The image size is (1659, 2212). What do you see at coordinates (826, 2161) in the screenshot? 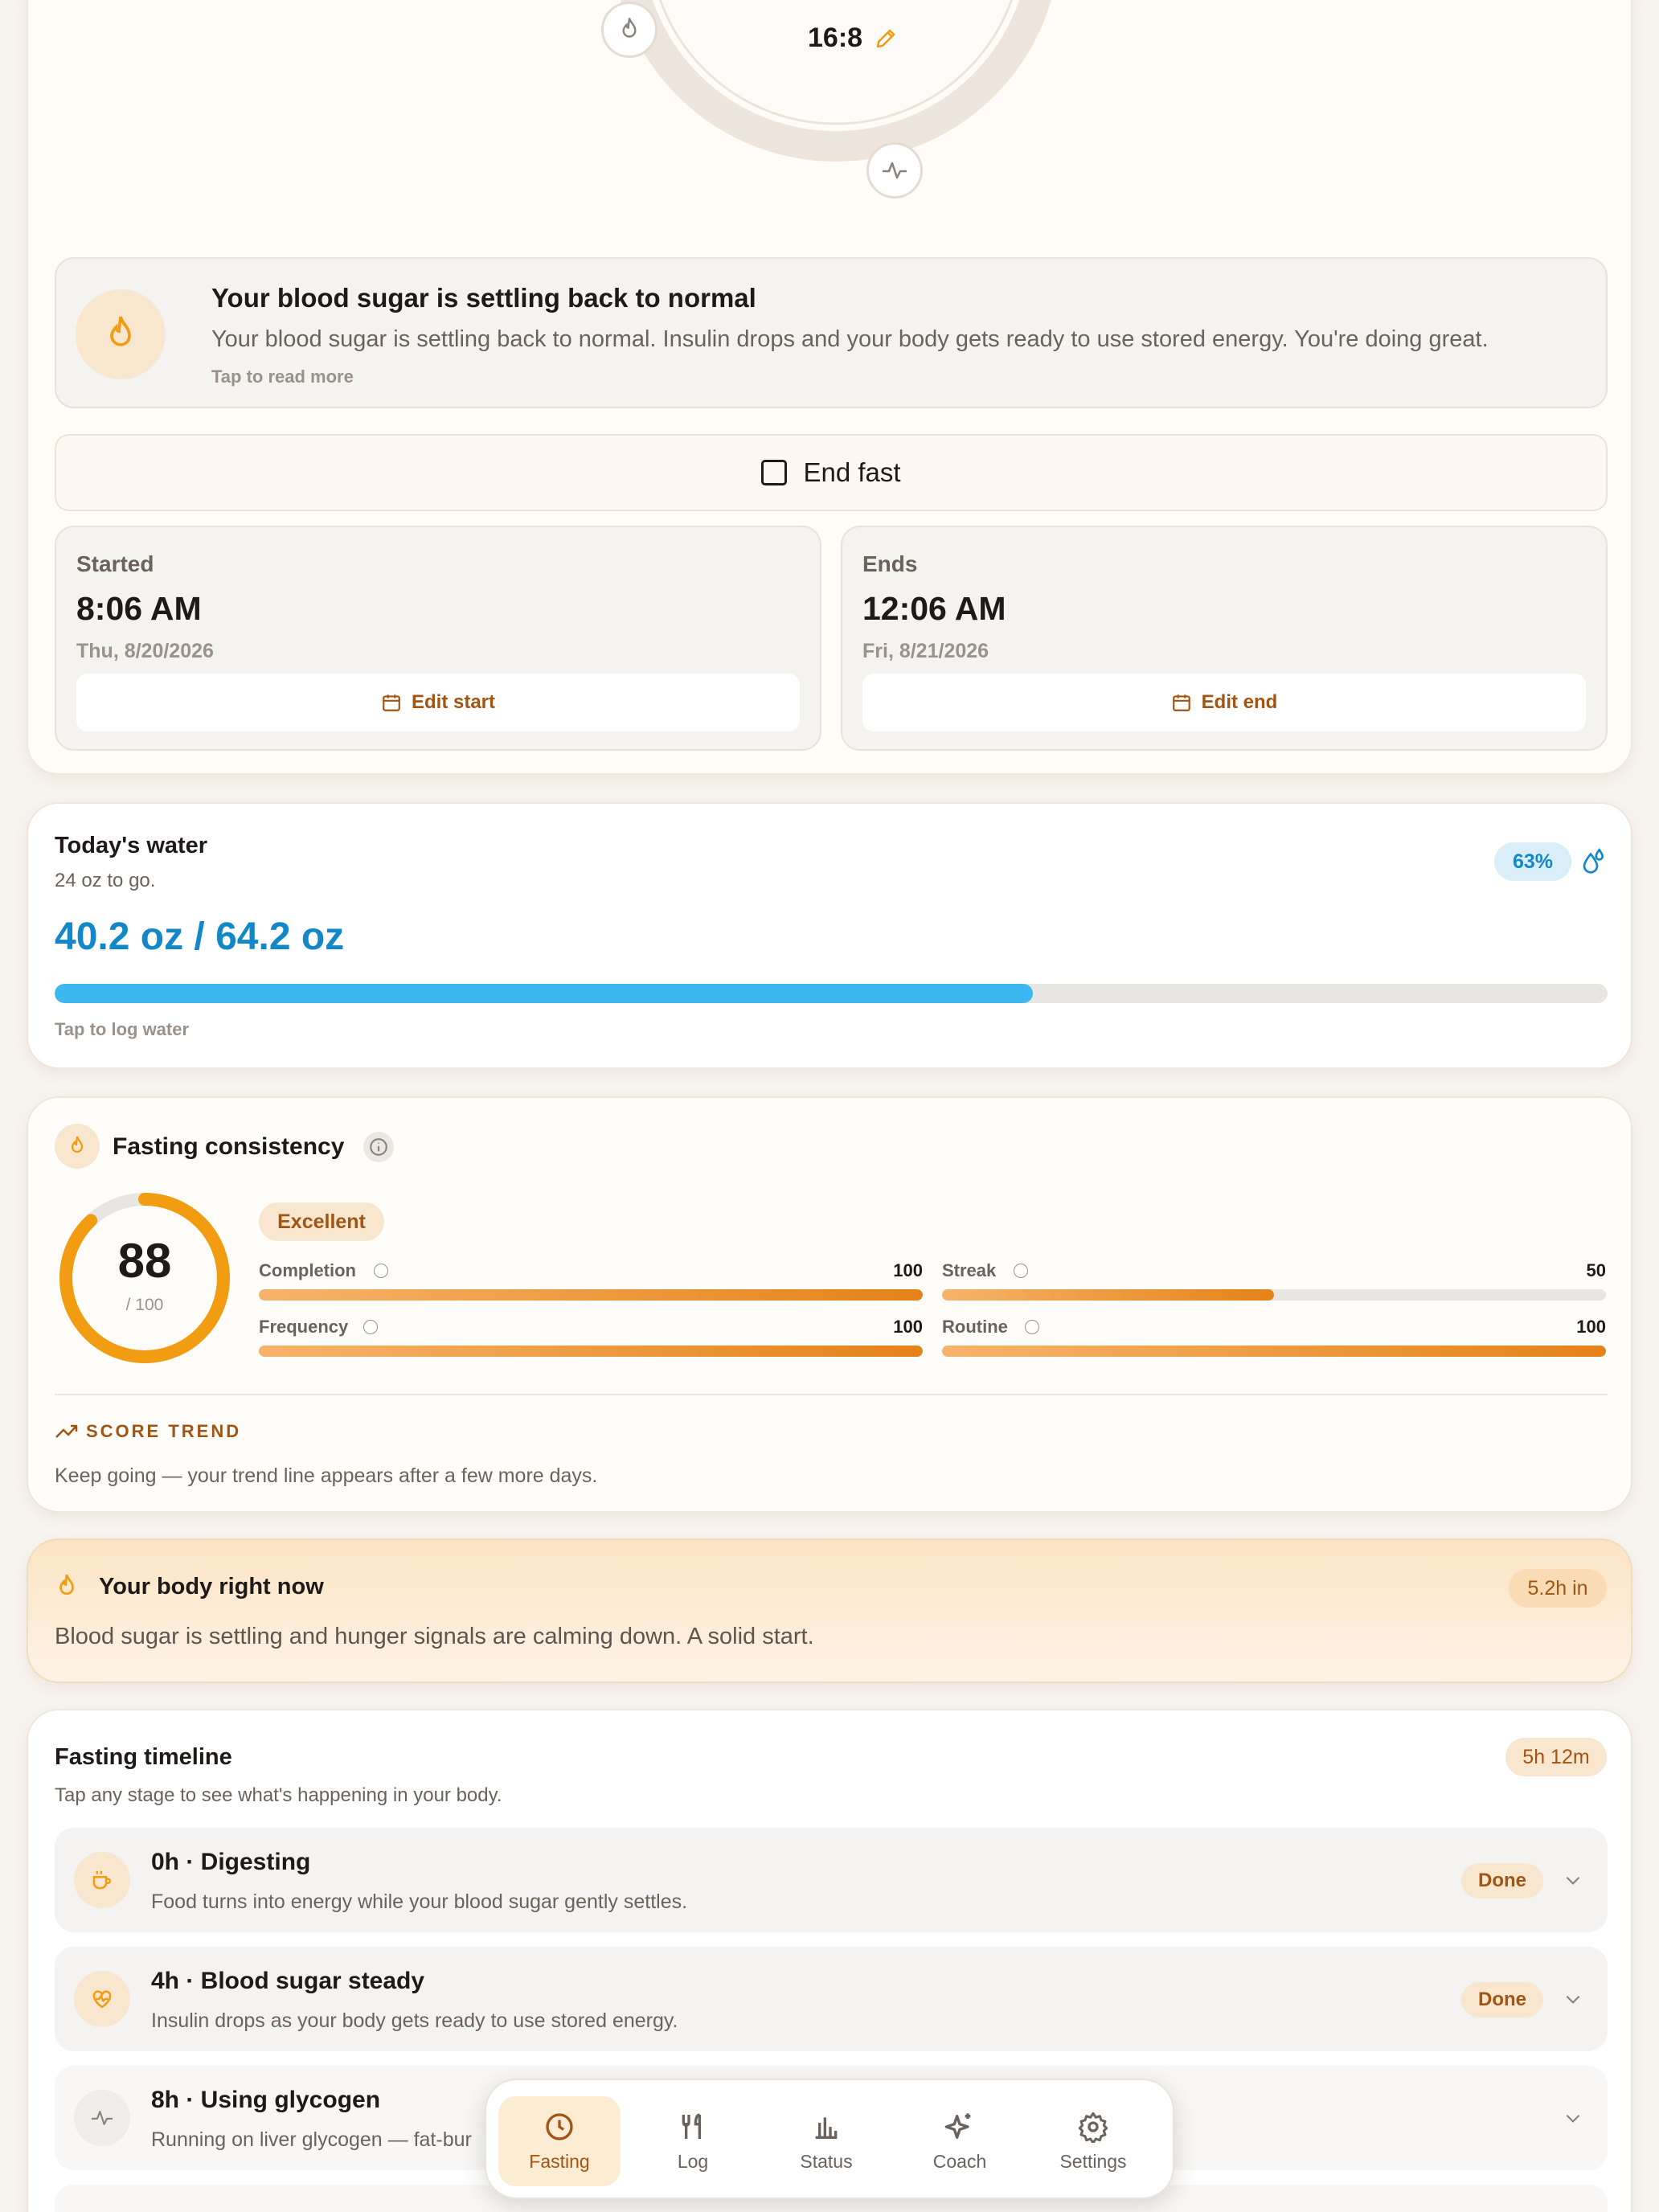
I see `nav-label: Status` at bounding box center [826, 2161].